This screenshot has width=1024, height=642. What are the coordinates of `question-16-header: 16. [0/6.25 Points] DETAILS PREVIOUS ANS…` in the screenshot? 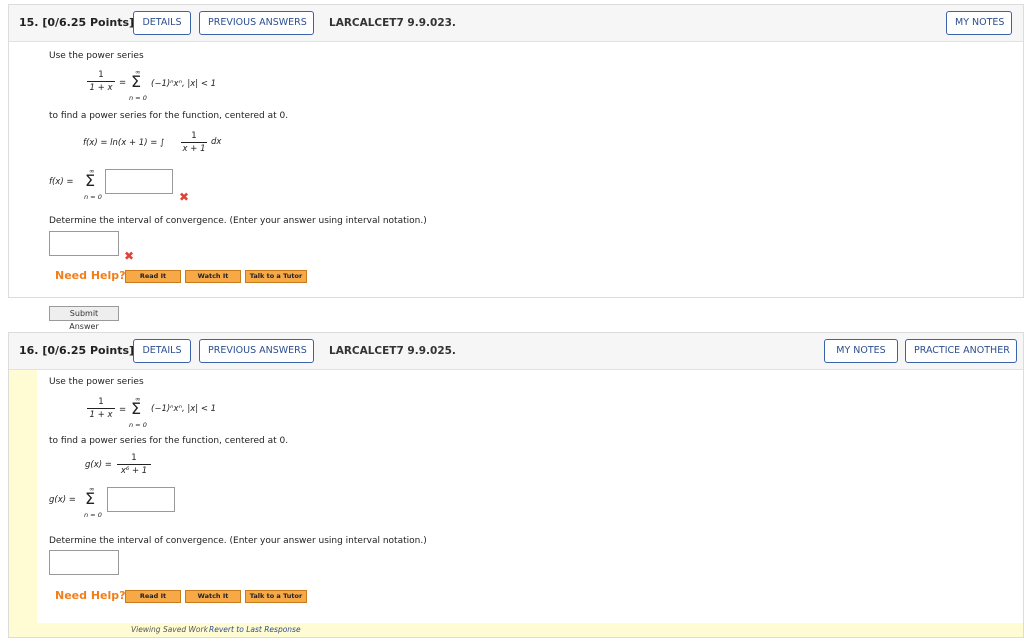 It's located at (516, 351).